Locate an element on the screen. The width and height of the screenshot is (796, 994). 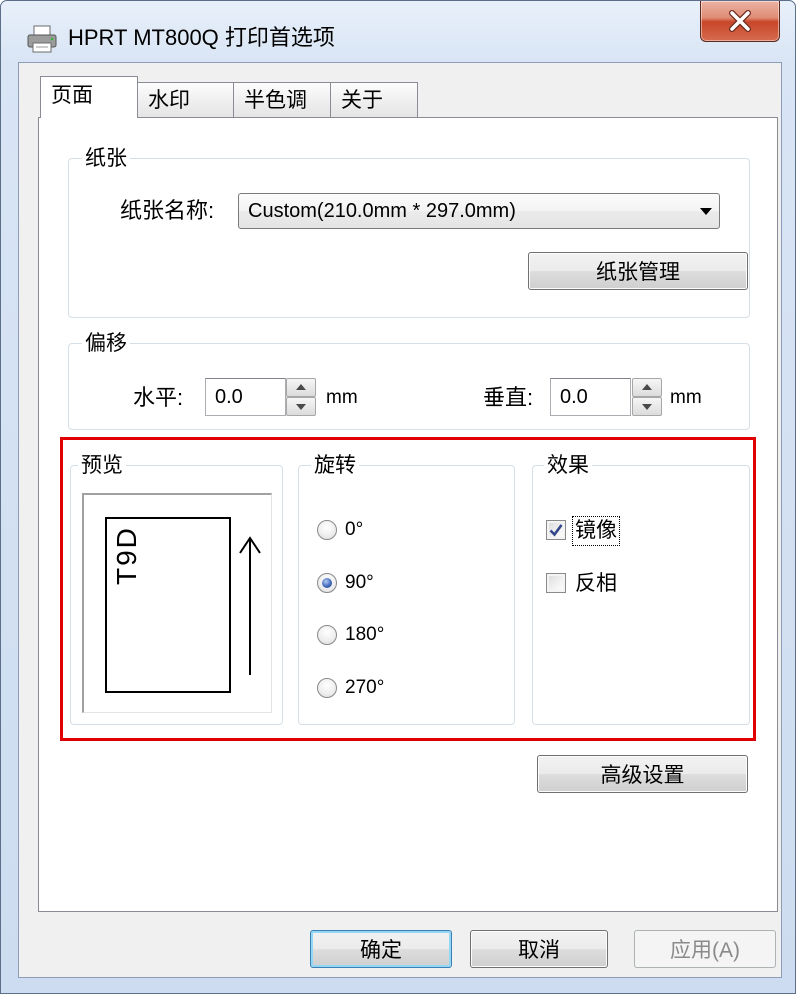
tab-label: 页面 is located at coordinates (72, 95).